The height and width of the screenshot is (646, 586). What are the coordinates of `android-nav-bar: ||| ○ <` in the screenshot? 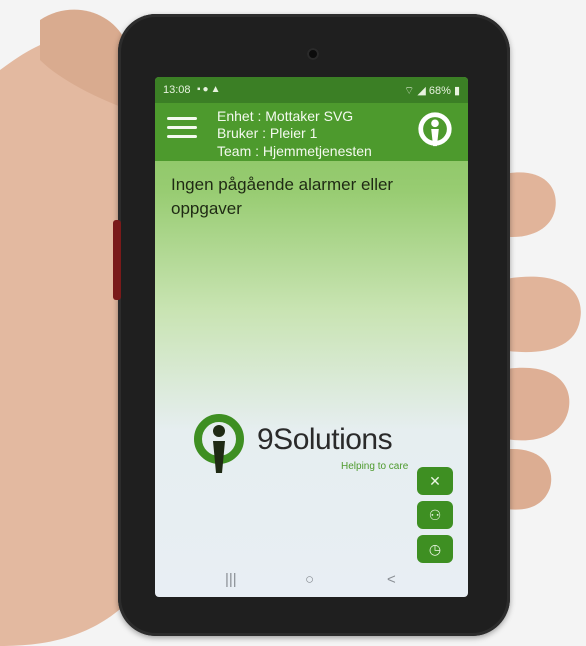 It's located at (311, 580).